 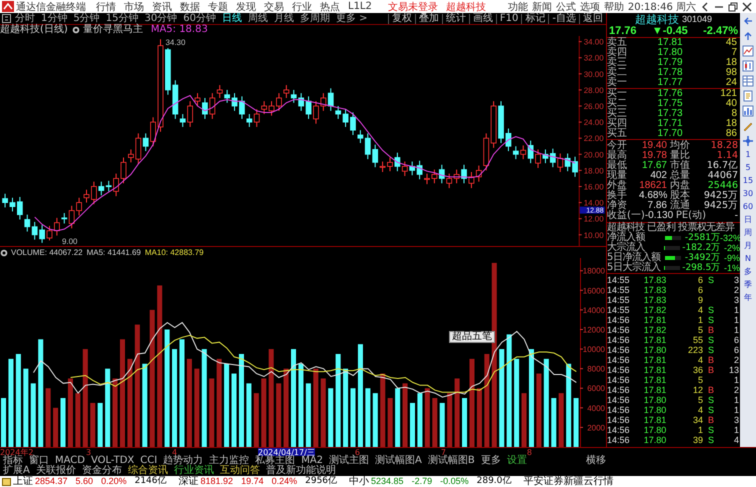 I want to click on tab: 扩展A, so click(x=16, y=471).